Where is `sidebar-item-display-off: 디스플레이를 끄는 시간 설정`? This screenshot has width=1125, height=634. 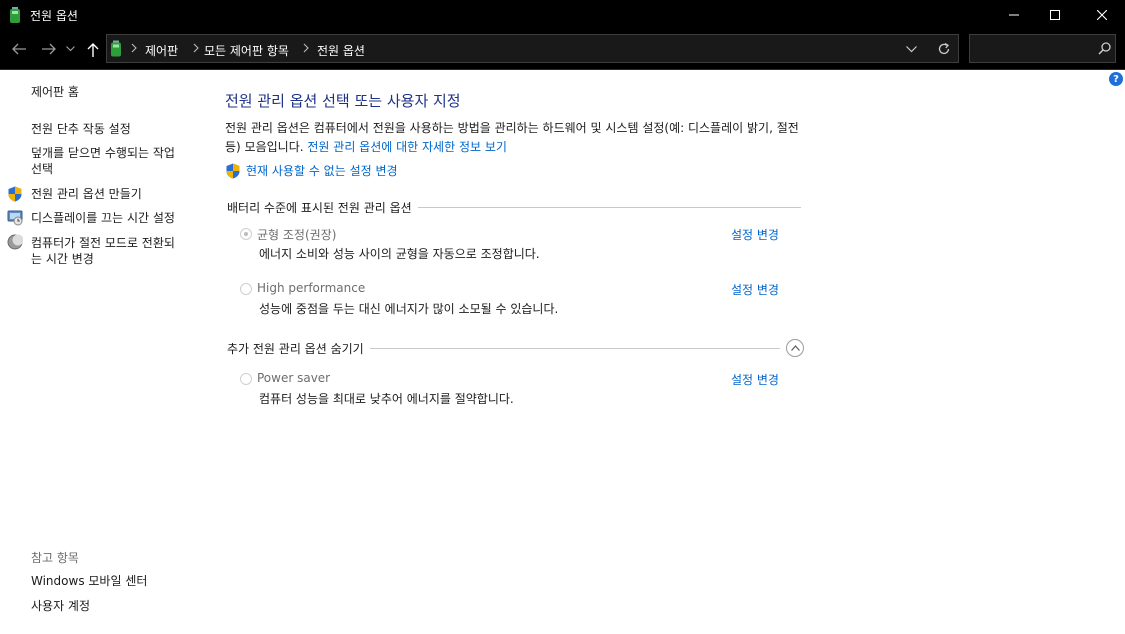 sidebar-item-display-off: 디스플레이를 끄는 시간 설정 is located at coordinates (103, 218).